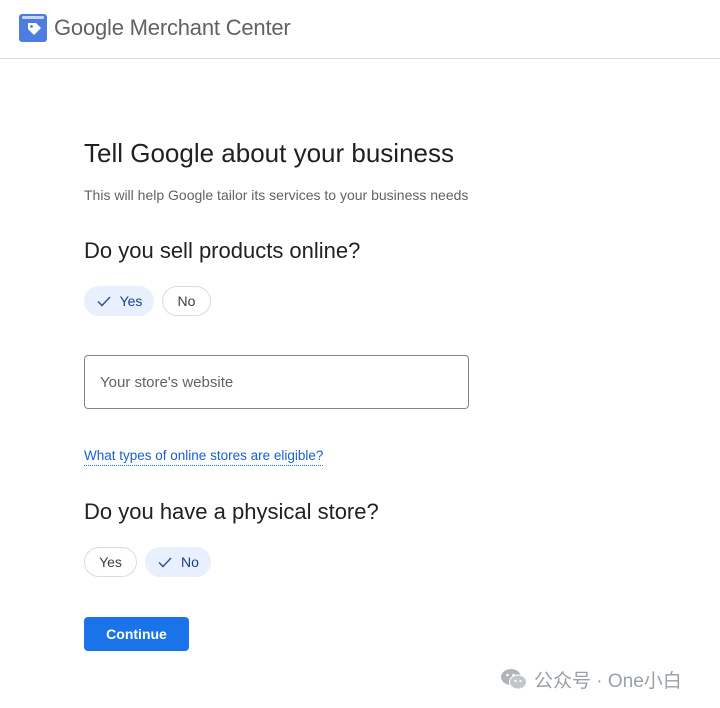  What do you see at coordinates (89, 27) in the screenshot?
I see `brand-google: Google` at bounding box center [89, 27].